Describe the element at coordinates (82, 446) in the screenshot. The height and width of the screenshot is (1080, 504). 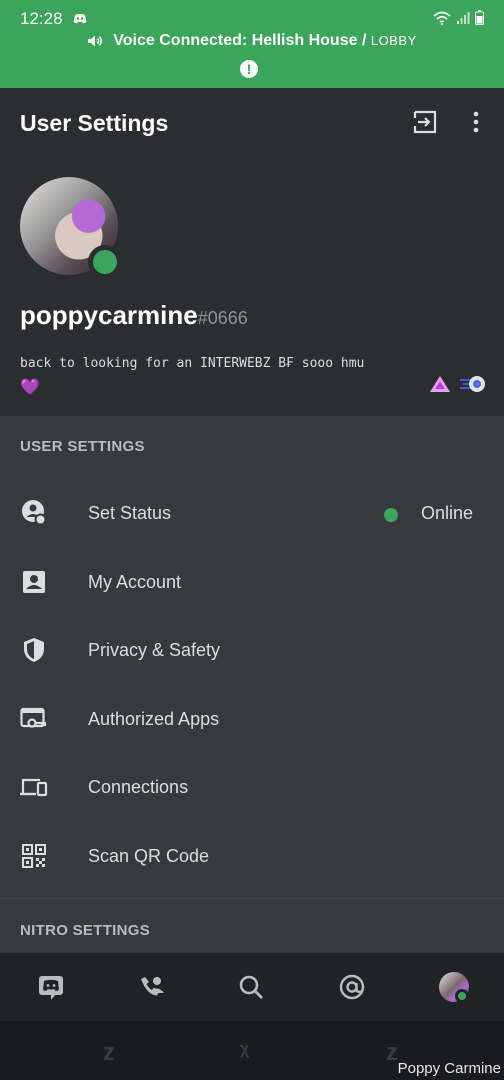
I see `user-settings-header: USER SETTINGS` at that location.